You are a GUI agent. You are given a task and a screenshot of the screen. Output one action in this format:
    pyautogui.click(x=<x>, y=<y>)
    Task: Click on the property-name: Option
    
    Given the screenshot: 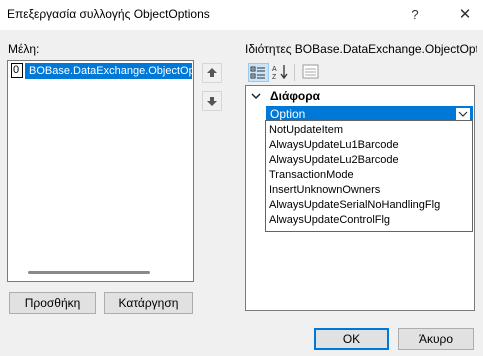 What is the action you would take?
    pyautogui.click(x=288, y=114)
    